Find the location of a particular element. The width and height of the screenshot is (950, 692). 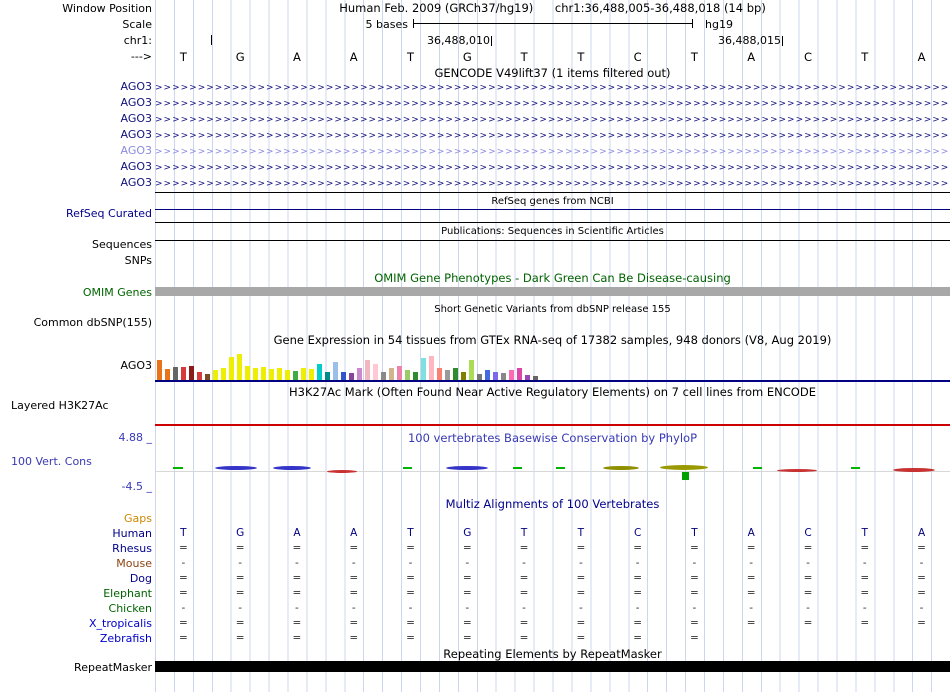

scale-bar is located at coordinates (553, 23).